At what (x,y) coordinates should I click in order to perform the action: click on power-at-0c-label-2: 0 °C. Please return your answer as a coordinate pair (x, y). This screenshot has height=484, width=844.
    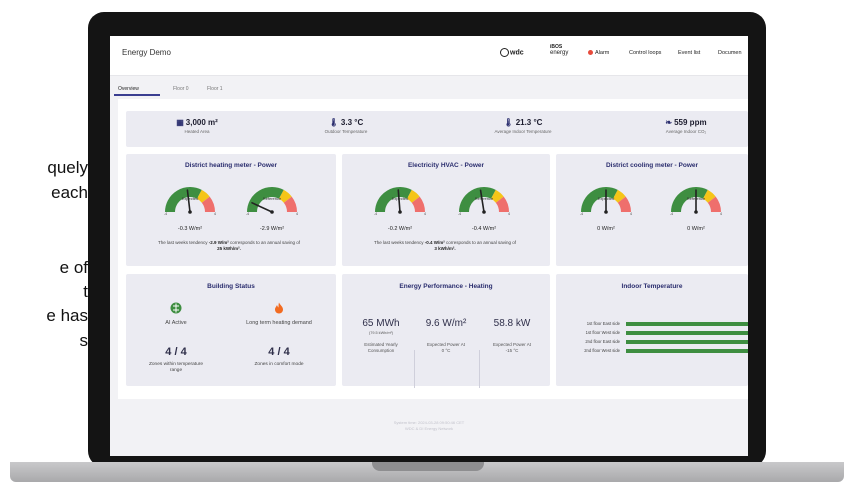
    Looking at the image, I should click on (446, 350).